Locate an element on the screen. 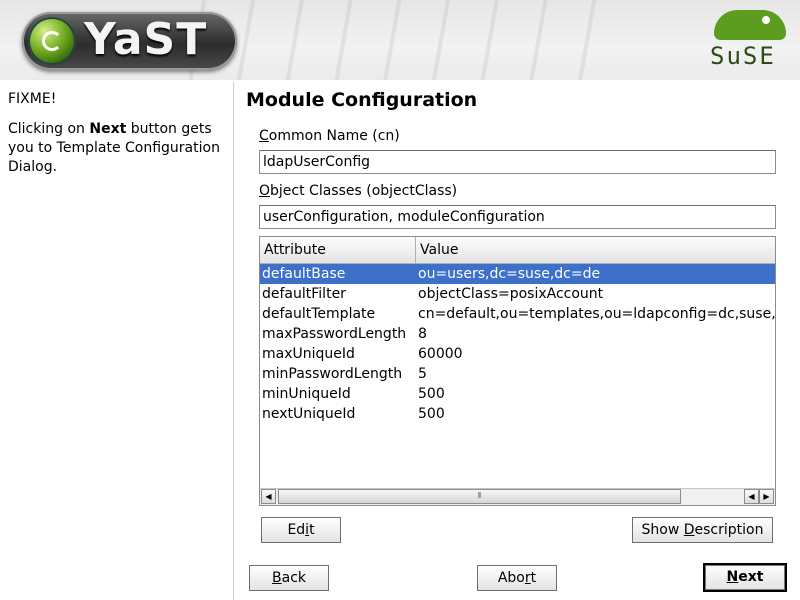 The width and height of the screenshot is (800, 600). cell-attribute: maxPasswordLength is located at coordinates (334, 334).